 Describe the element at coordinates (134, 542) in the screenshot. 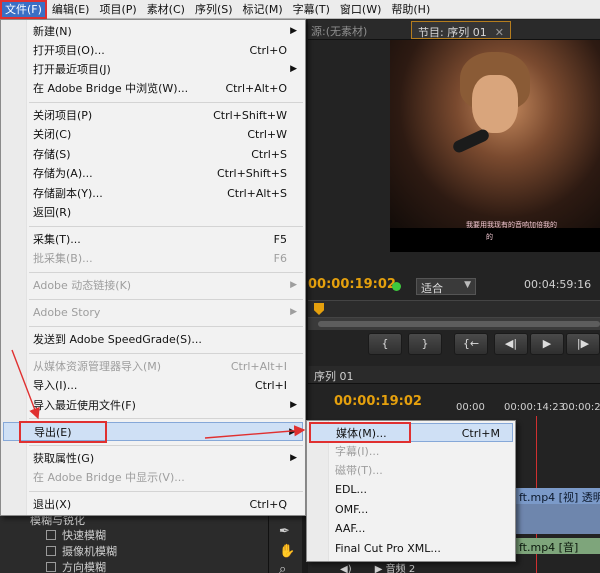

I see `effects-panel: 模糊与锐化 快速模糊 摄像机模糊 方向模糊` at that location.